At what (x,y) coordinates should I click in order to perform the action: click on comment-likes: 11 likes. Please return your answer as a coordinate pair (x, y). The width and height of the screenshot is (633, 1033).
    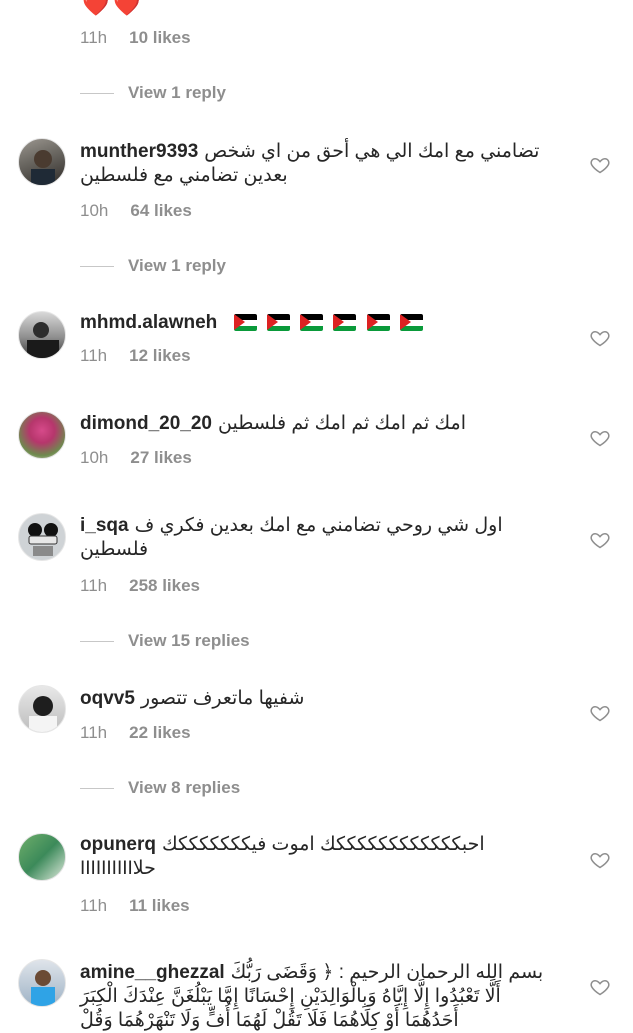
    Looking at the image, I should click on (159, 905).